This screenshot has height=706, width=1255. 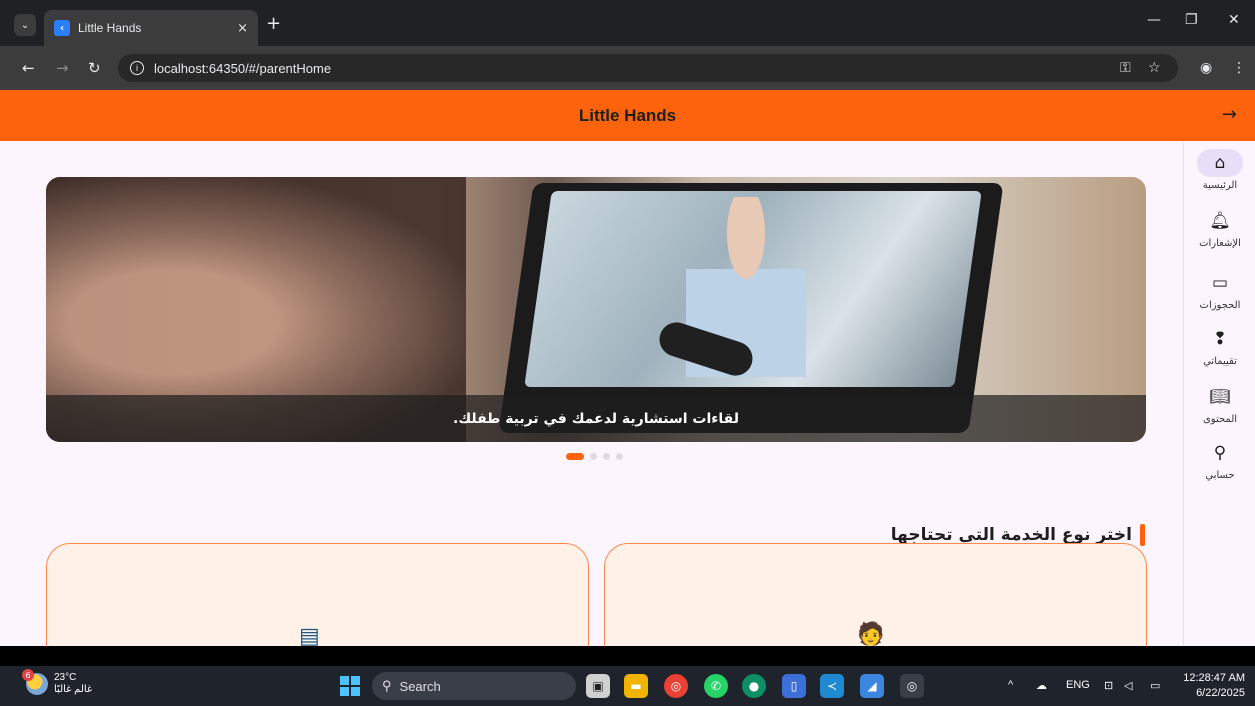 What do you see at coordinates (137, 68) in the screenshot?
I see `info-icon: i` at bounding box center [137, 68].